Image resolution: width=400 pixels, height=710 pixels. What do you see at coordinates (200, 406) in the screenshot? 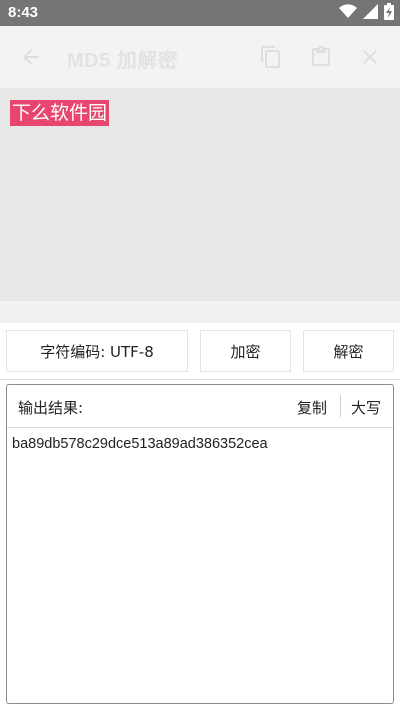
I see `output-header: 输出结果: 复制 大写` at bounding box center [200, 406].